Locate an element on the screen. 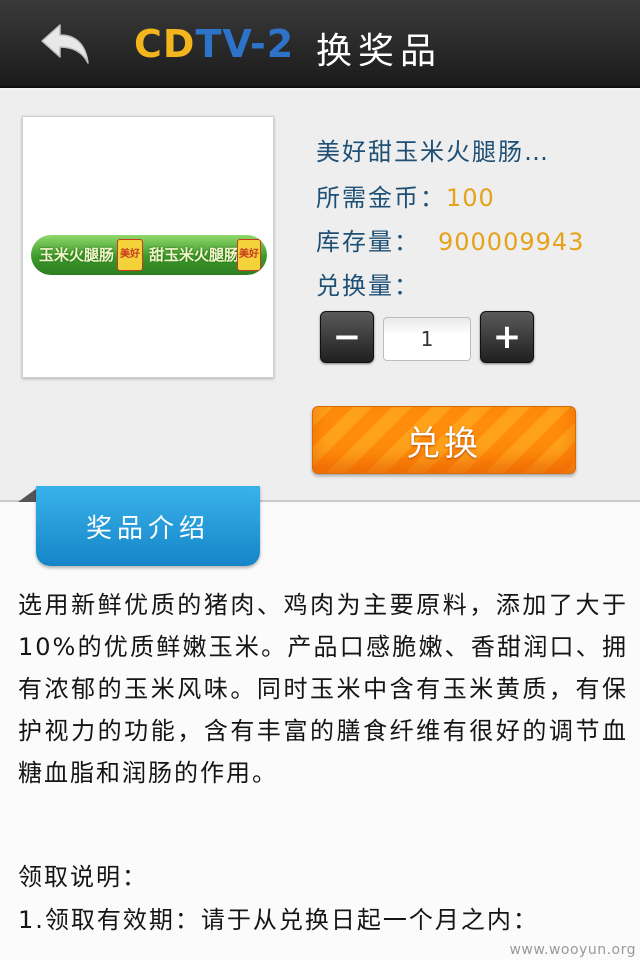 This screenshot has width=640, height=960. back-button is located at coordinates (66, 44).